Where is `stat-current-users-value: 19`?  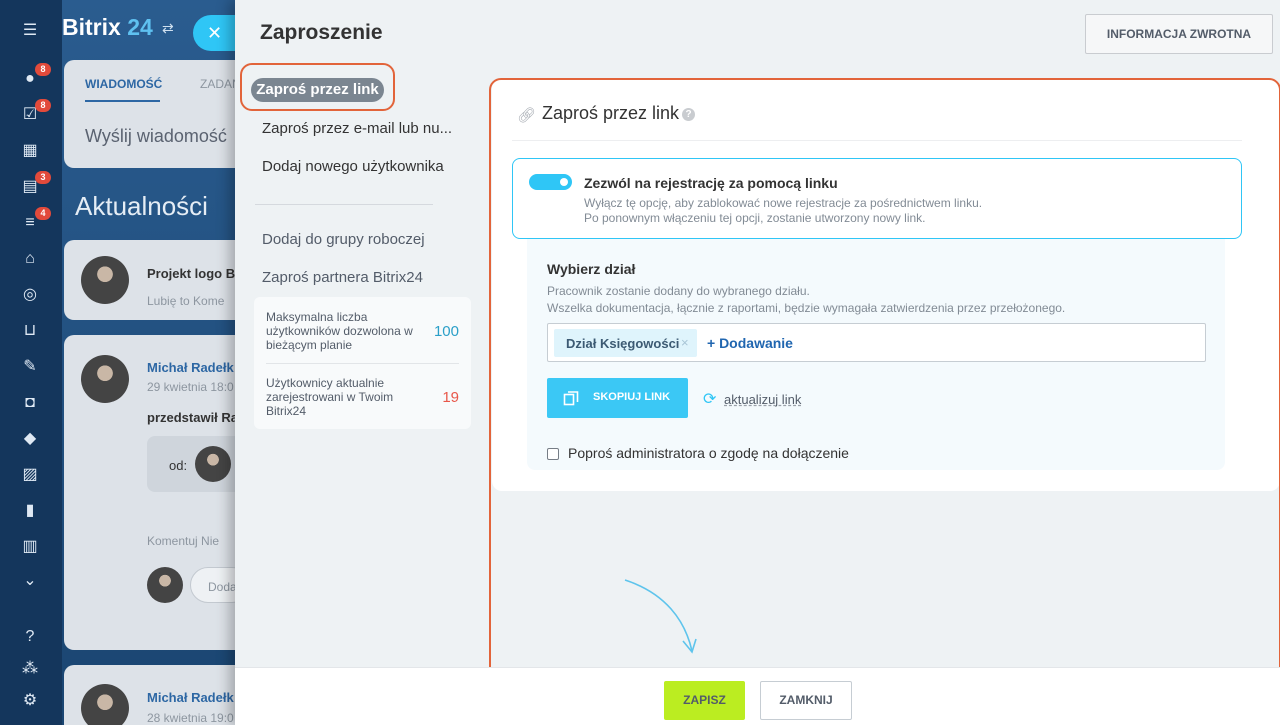 stat-current-users-value: 19 is located at coordinates (450, 397).